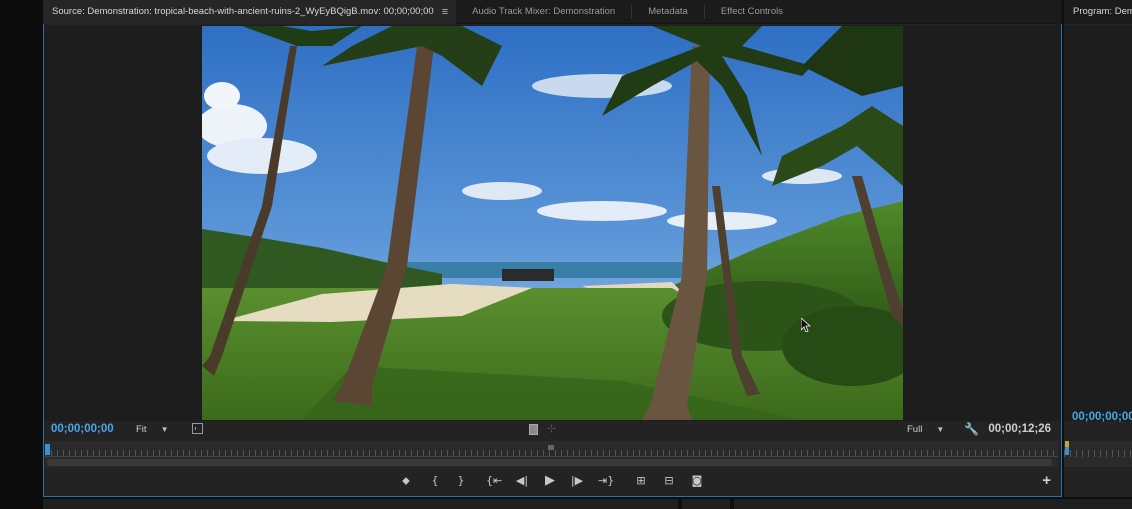  I want to click on tab-metadata-label: Metadata, so click(668, 11).